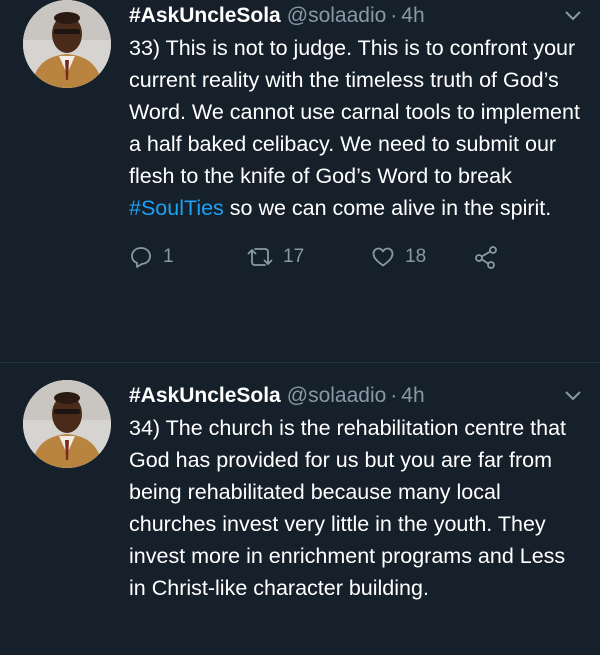 The image size is (600, 655). What do you see at coordinates (383, 257) in the screenshot?
I see `like-icon` at bounding box center [383, 257].